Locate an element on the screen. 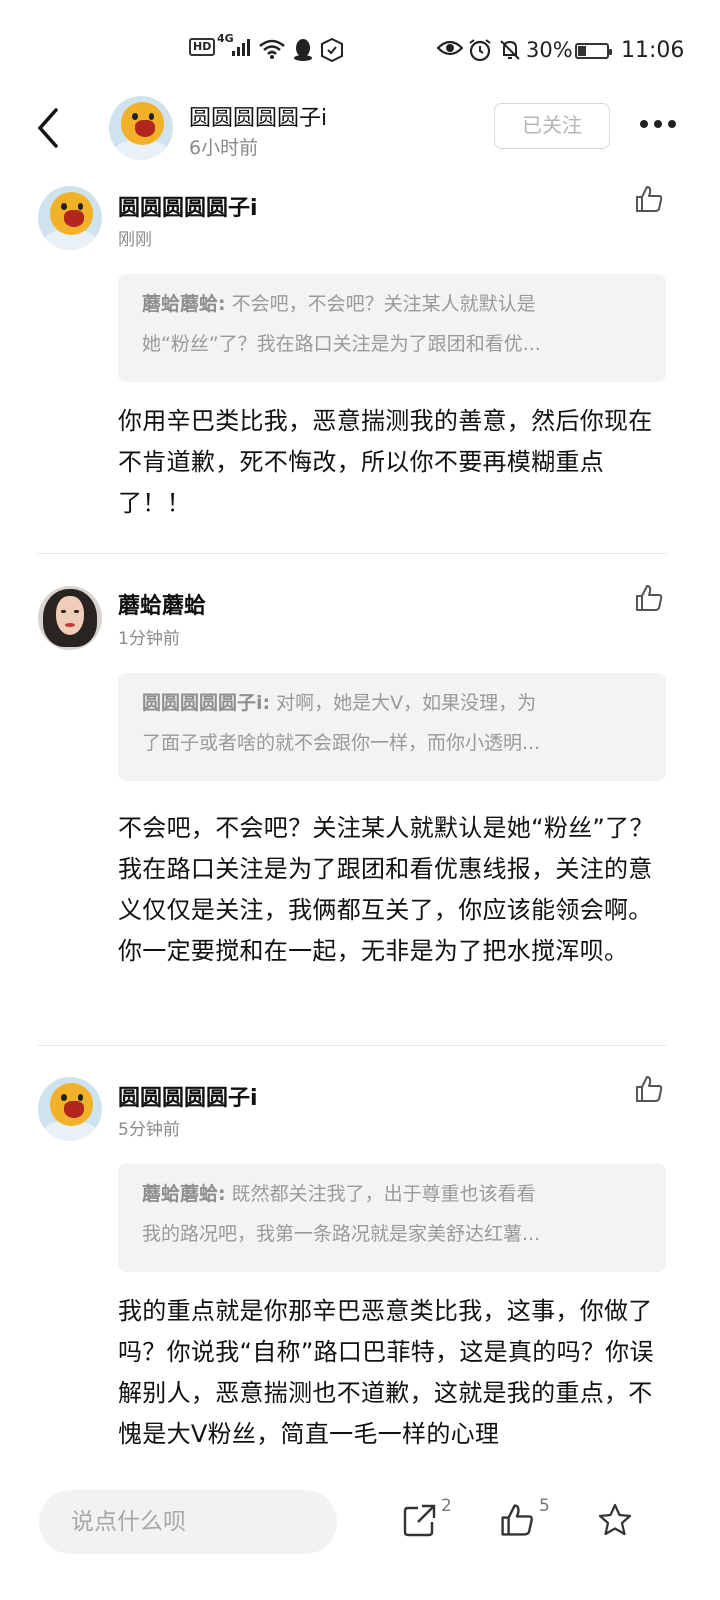 This screenshot has width=720, height=1600. alarm-icon is located at coordinates (480, 50).